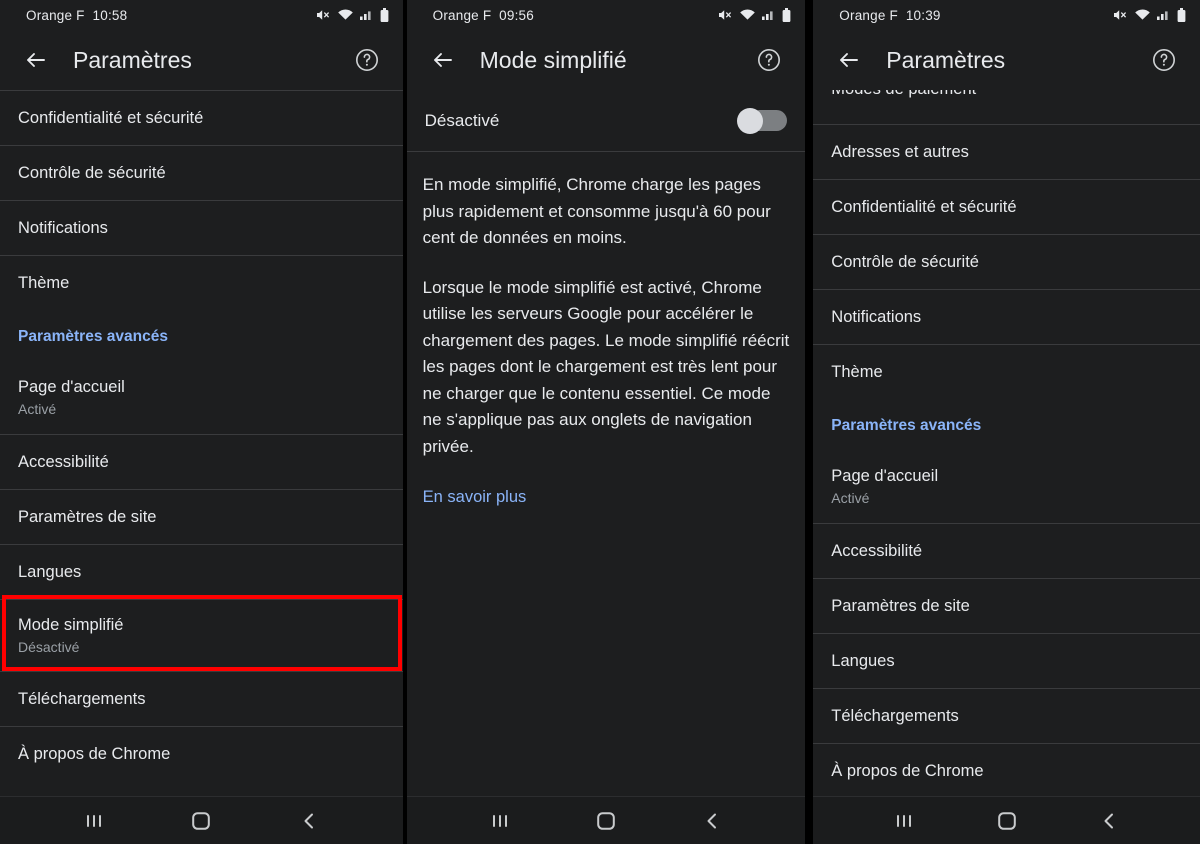 The height and width of the screenshot is (844, 1200). Describe the element at coordinates (201, 635) in the screenshot. I see `list-item-mode-simplifie: Mode simplifié Désactivé` at that location.